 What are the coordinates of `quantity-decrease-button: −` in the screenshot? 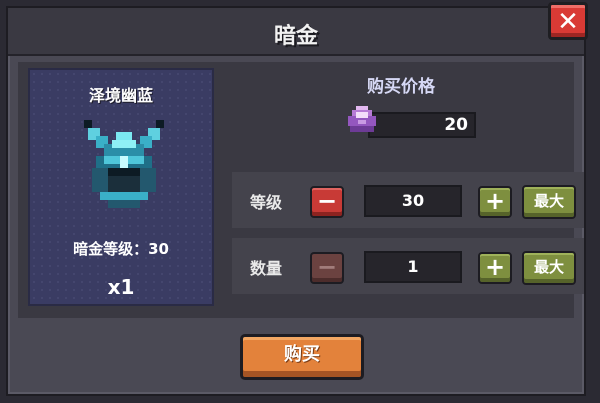 It's located at (327, 268).